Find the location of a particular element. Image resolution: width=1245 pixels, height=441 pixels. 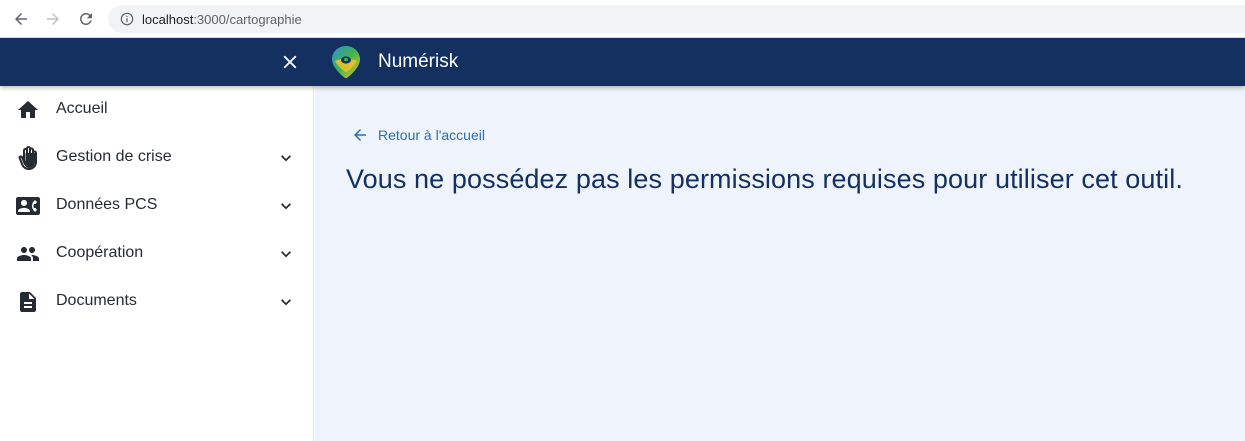

sidebar-item-label: Documents is located at coordinates (96, 300).